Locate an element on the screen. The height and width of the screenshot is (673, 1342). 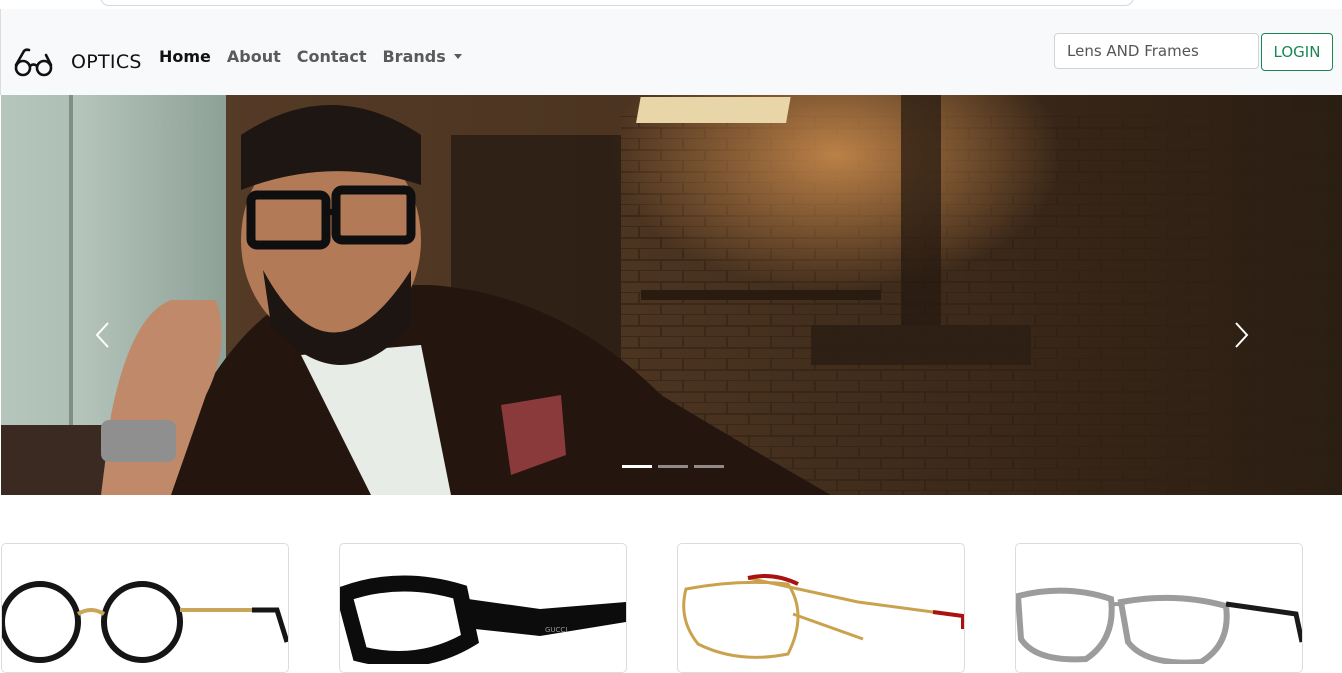
nav-contact-link: Contact is located at coordinates (332, 56).